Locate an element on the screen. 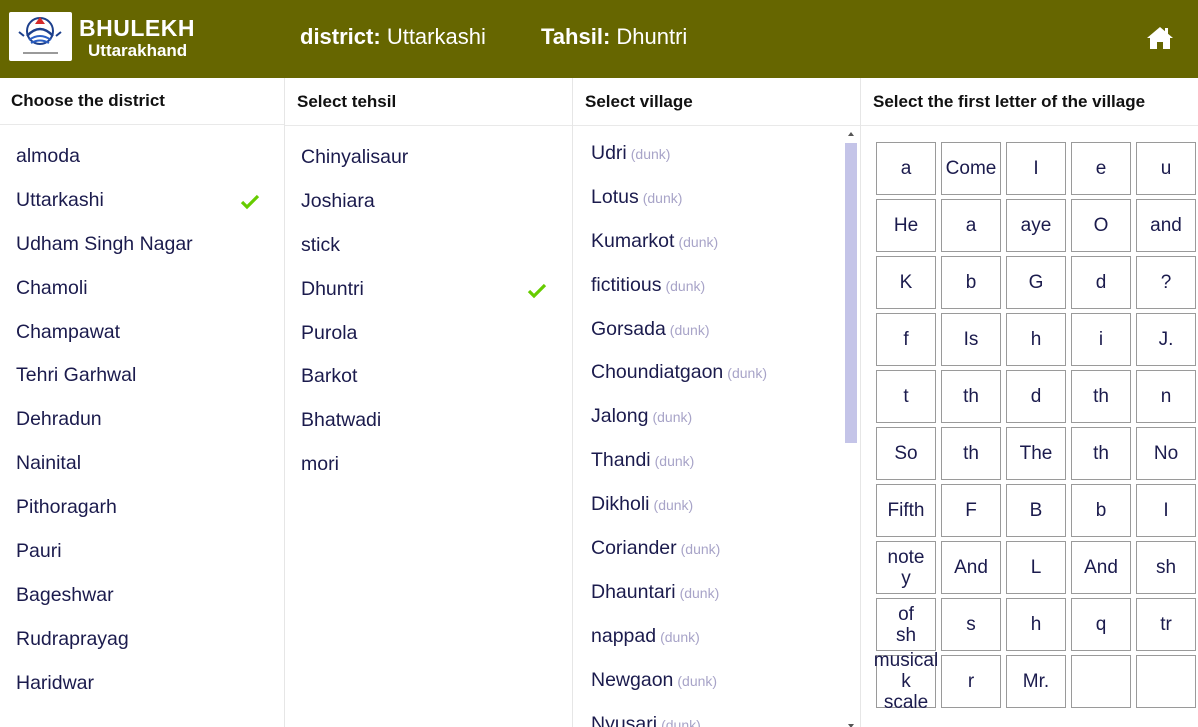 The width and height of the screenshot is (1198, 727). village-item-label: fictitious is located at coordinates (626, 284).